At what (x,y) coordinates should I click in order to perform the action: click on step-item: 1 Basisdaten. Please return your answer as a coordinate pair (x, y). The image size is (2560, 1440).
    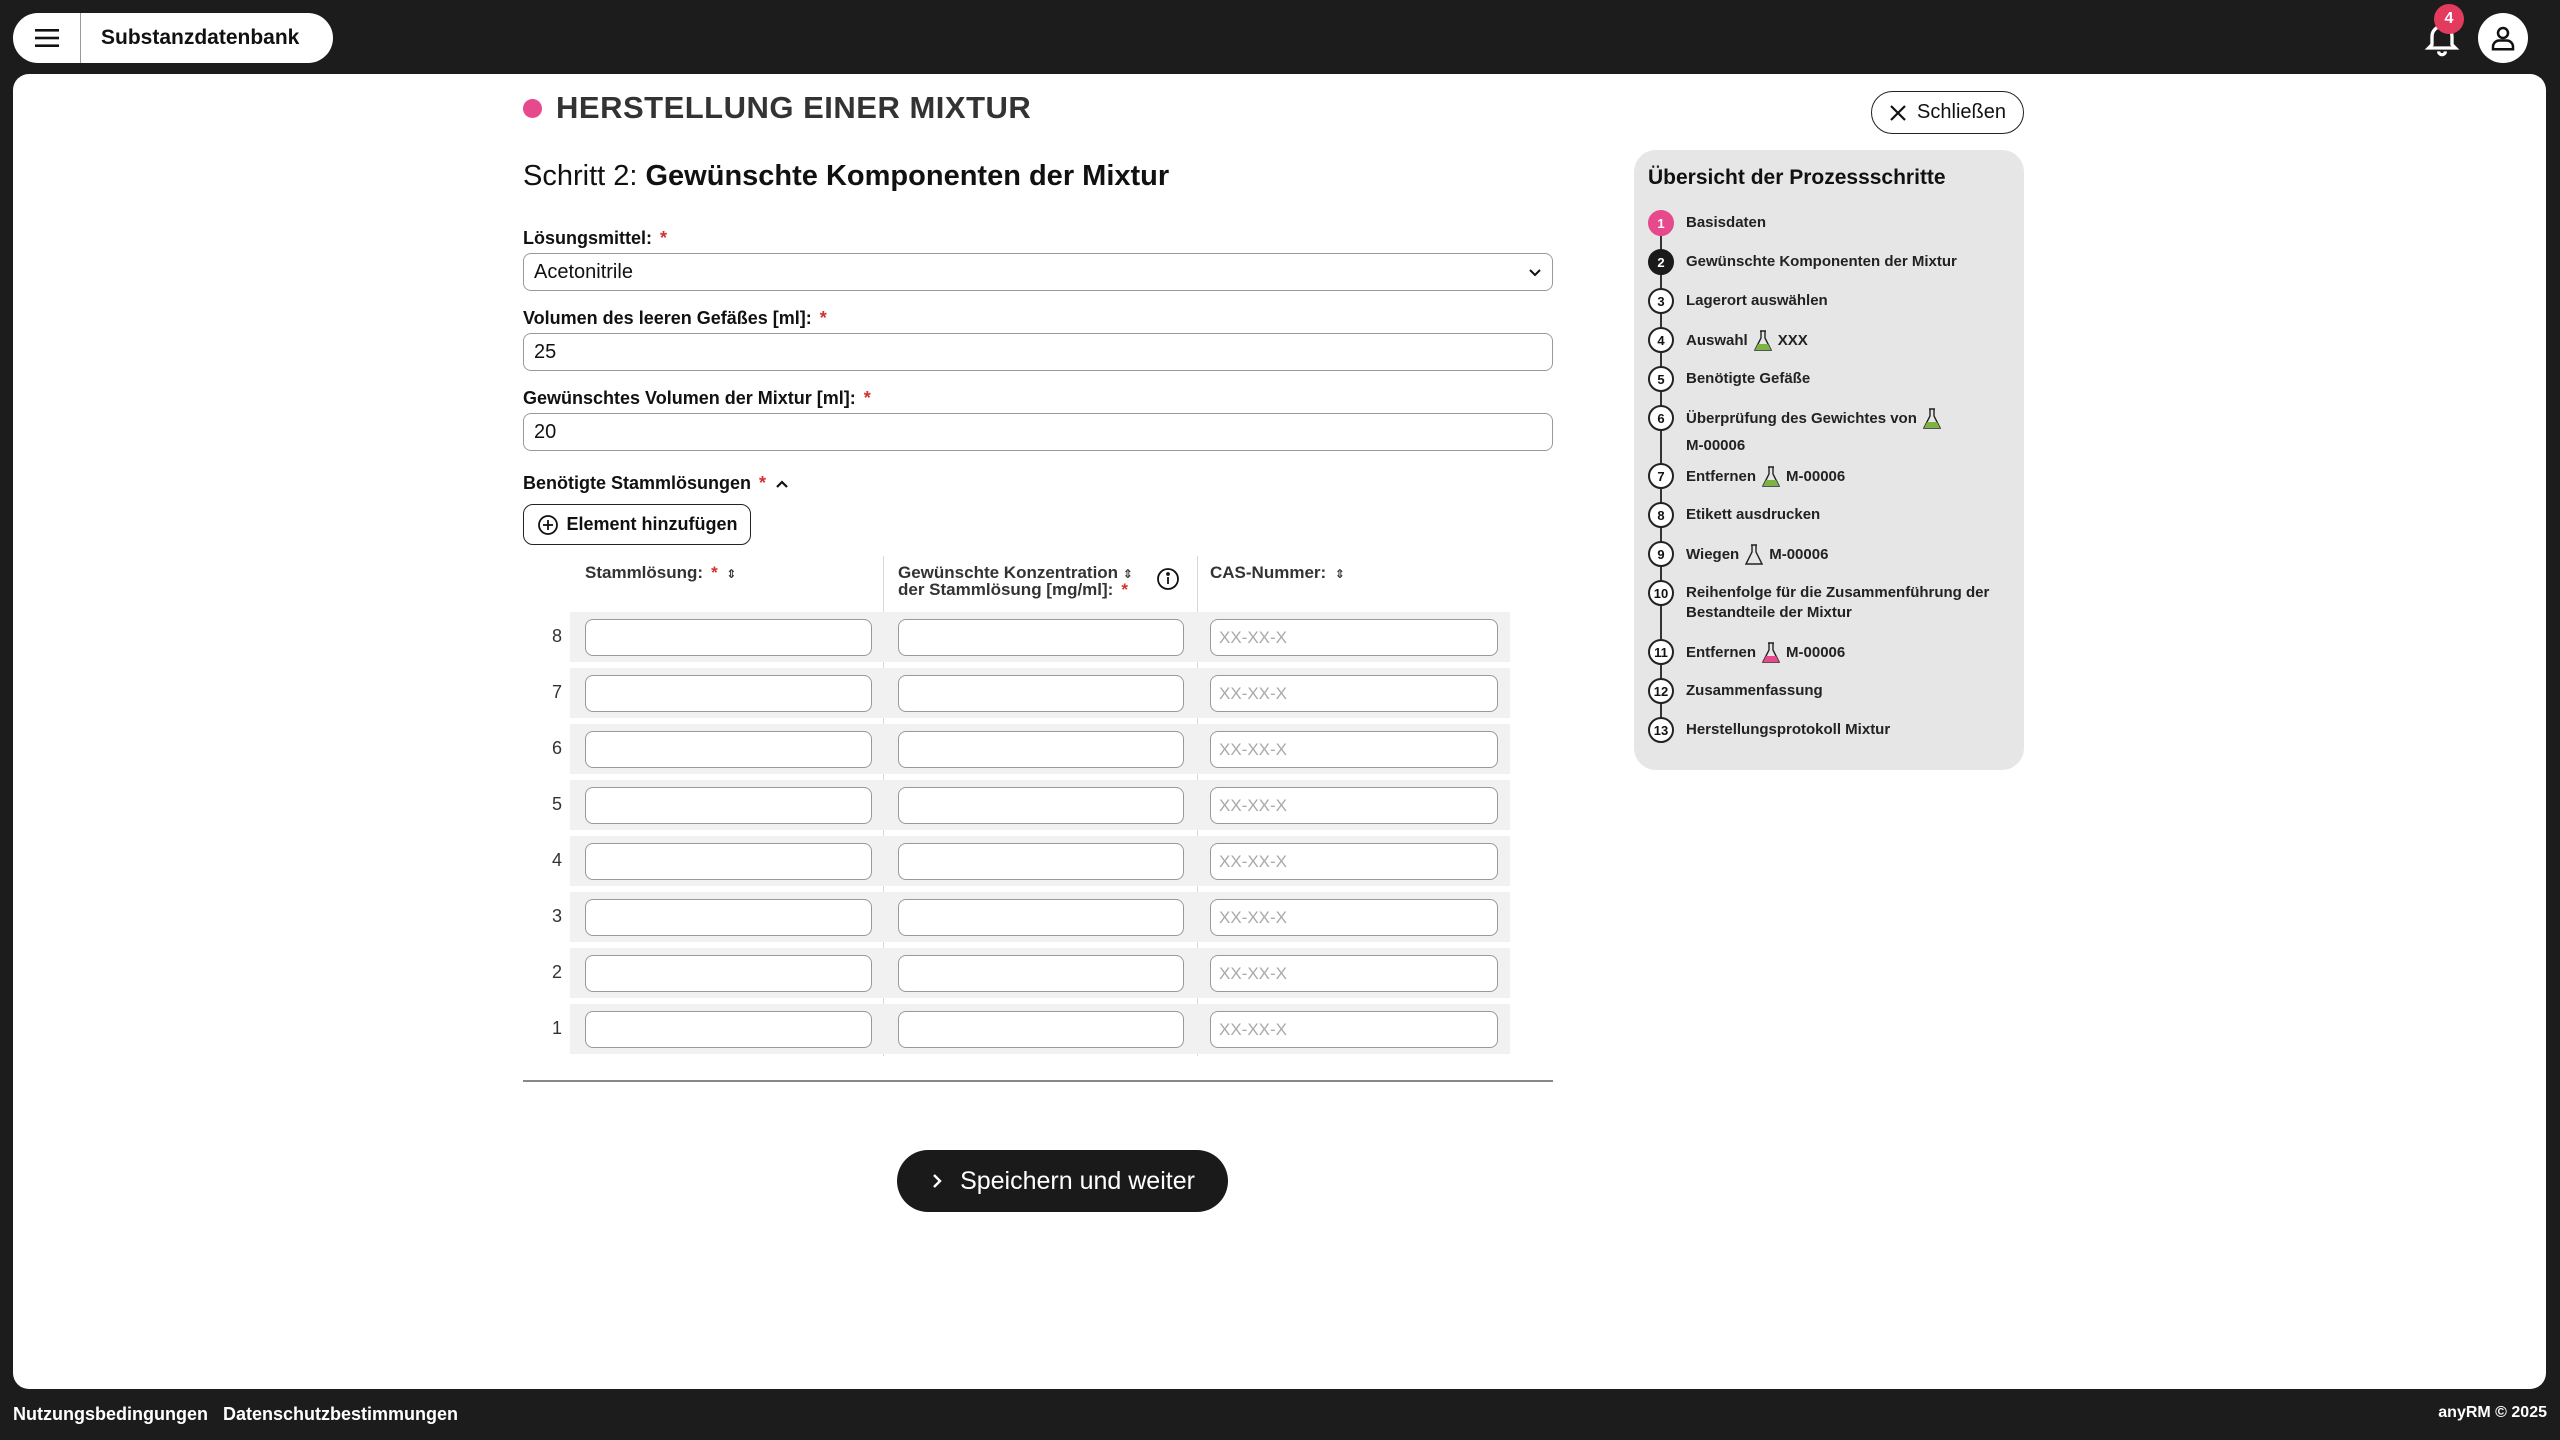
    Looking at the image, I should click on (1707, 223).